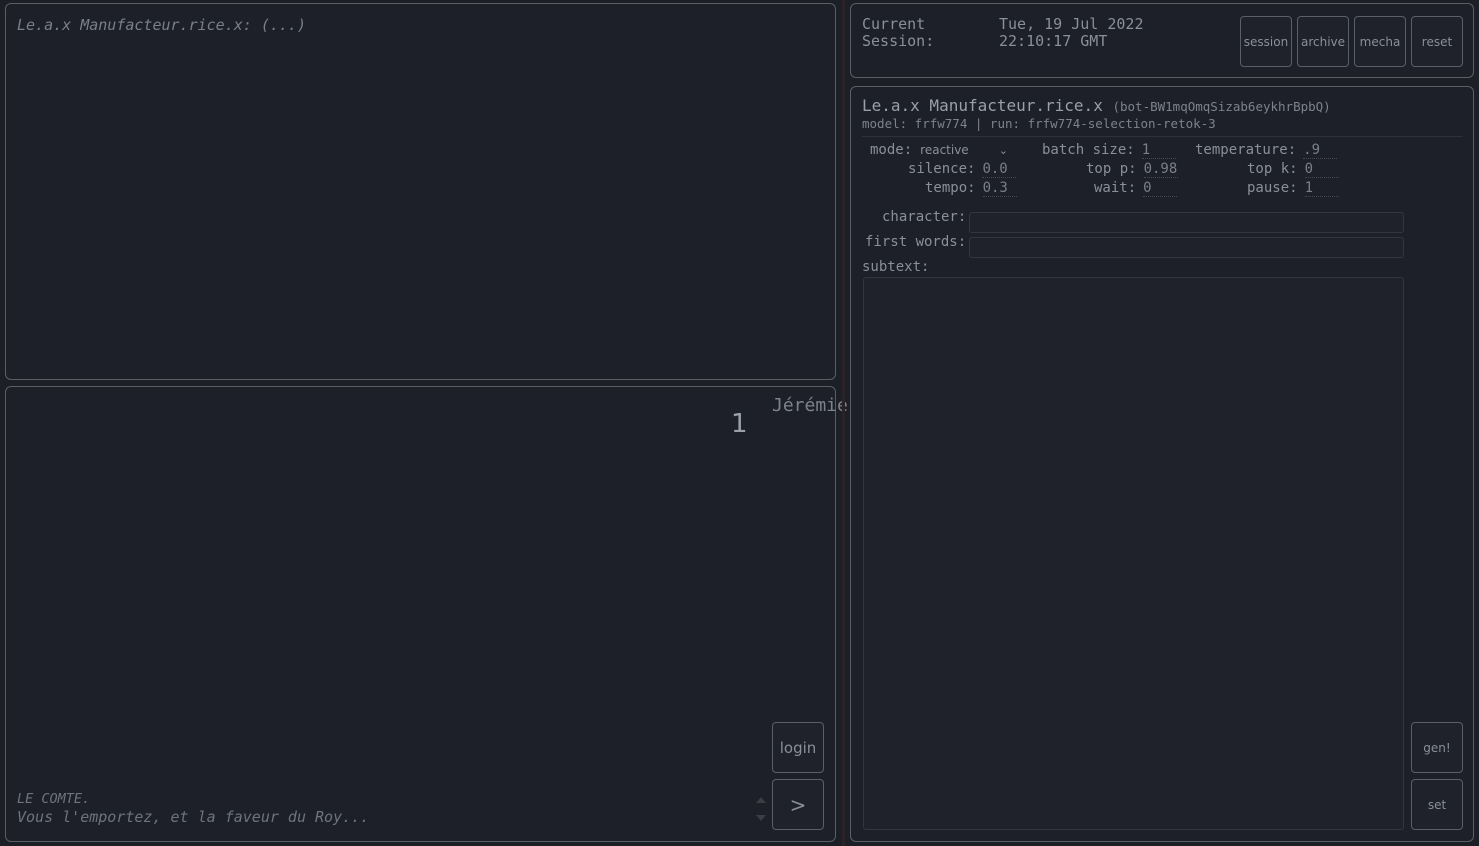 This screenshot has height=846, width=1479. I want to click on chevron-down-icon: ⌄, so click(1003, 150).